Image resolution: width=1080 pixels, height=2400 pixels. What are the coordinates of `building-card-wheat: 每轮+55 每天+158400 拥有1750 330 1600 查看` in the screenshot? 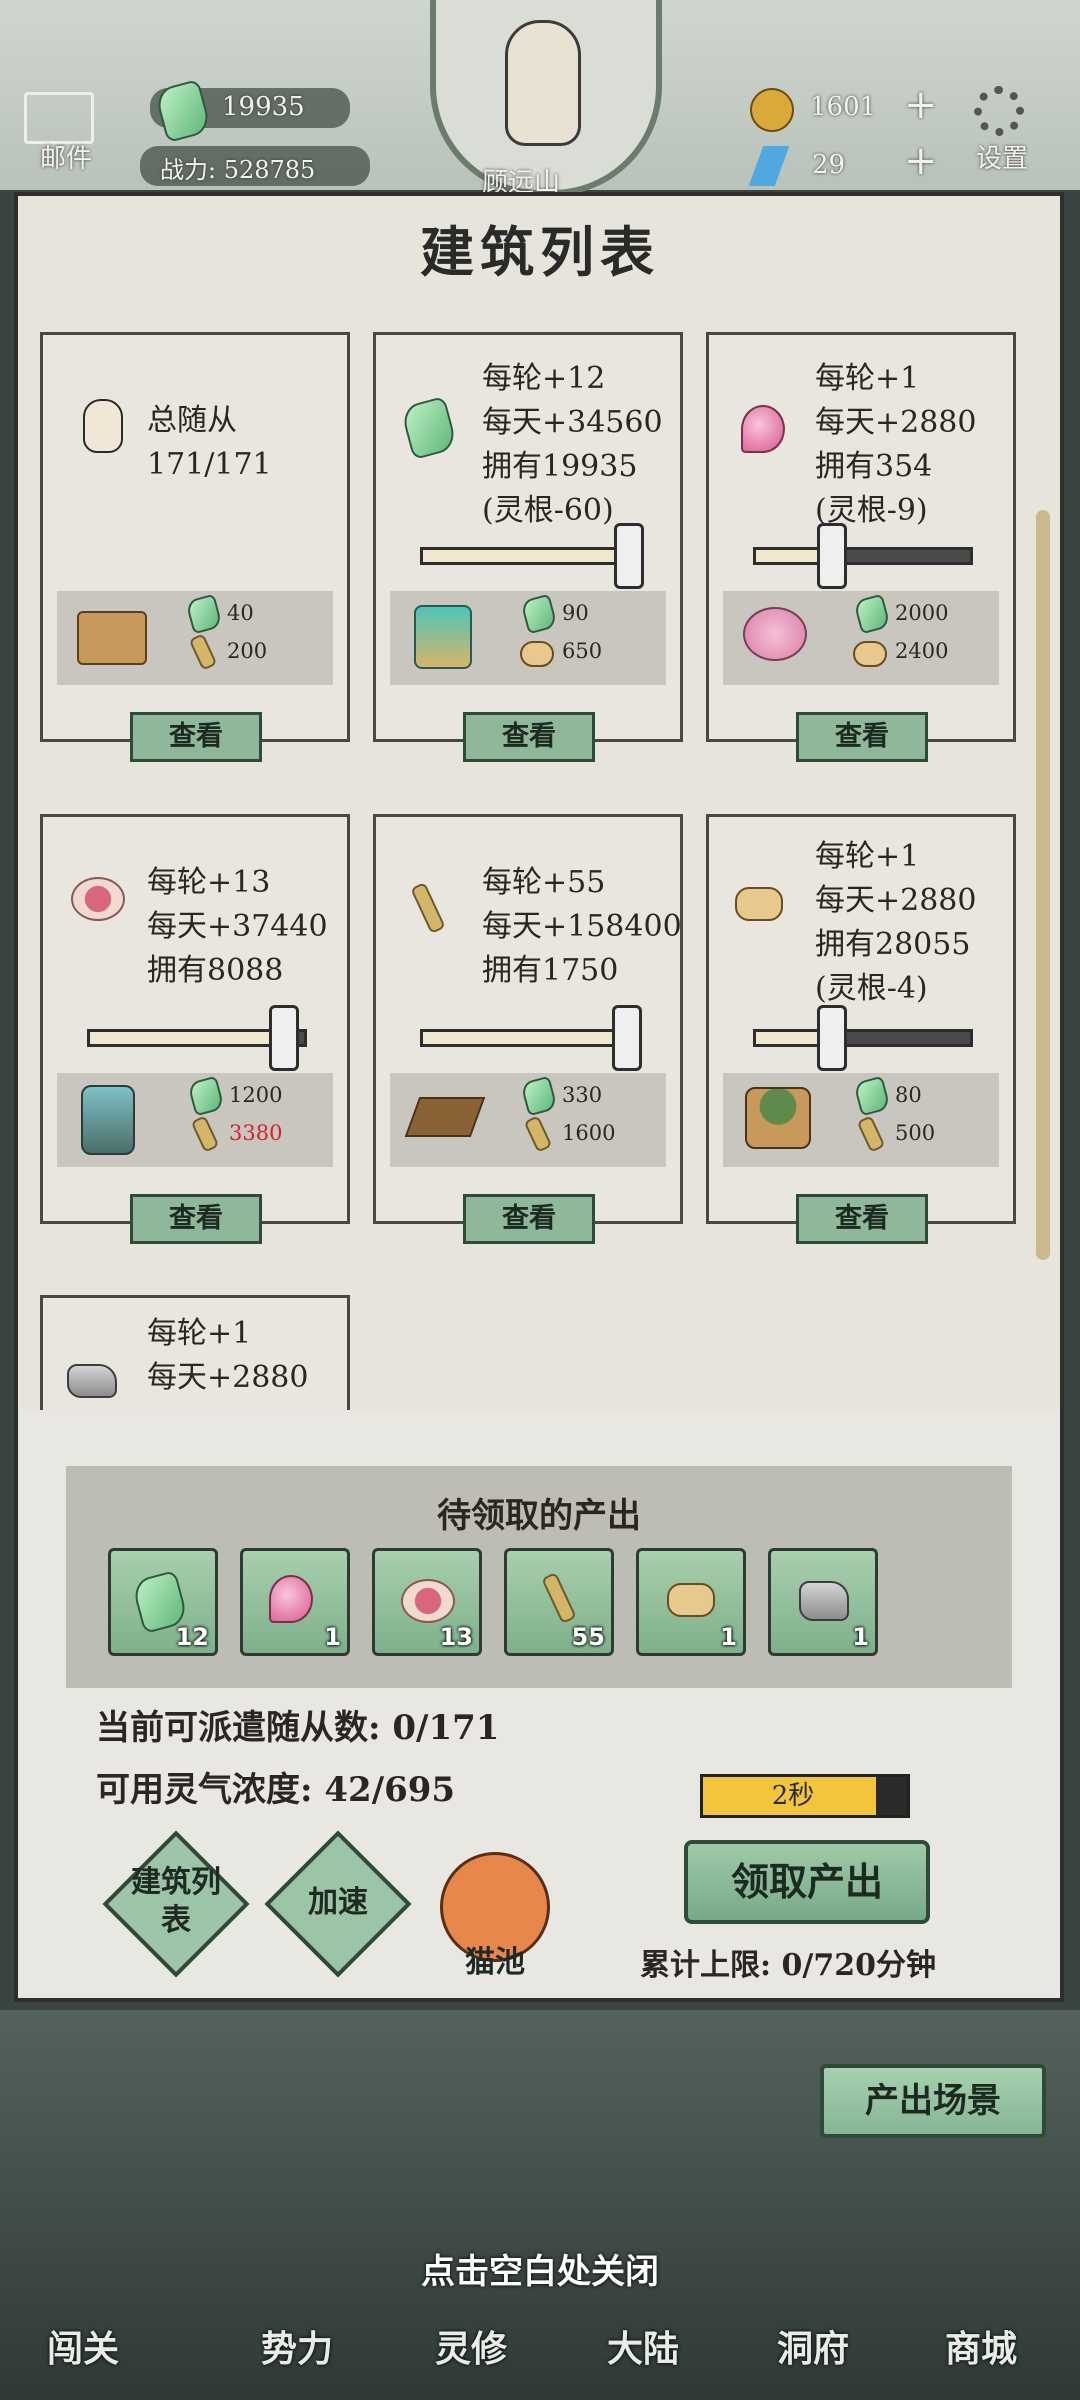 It's located at (528, 1029).